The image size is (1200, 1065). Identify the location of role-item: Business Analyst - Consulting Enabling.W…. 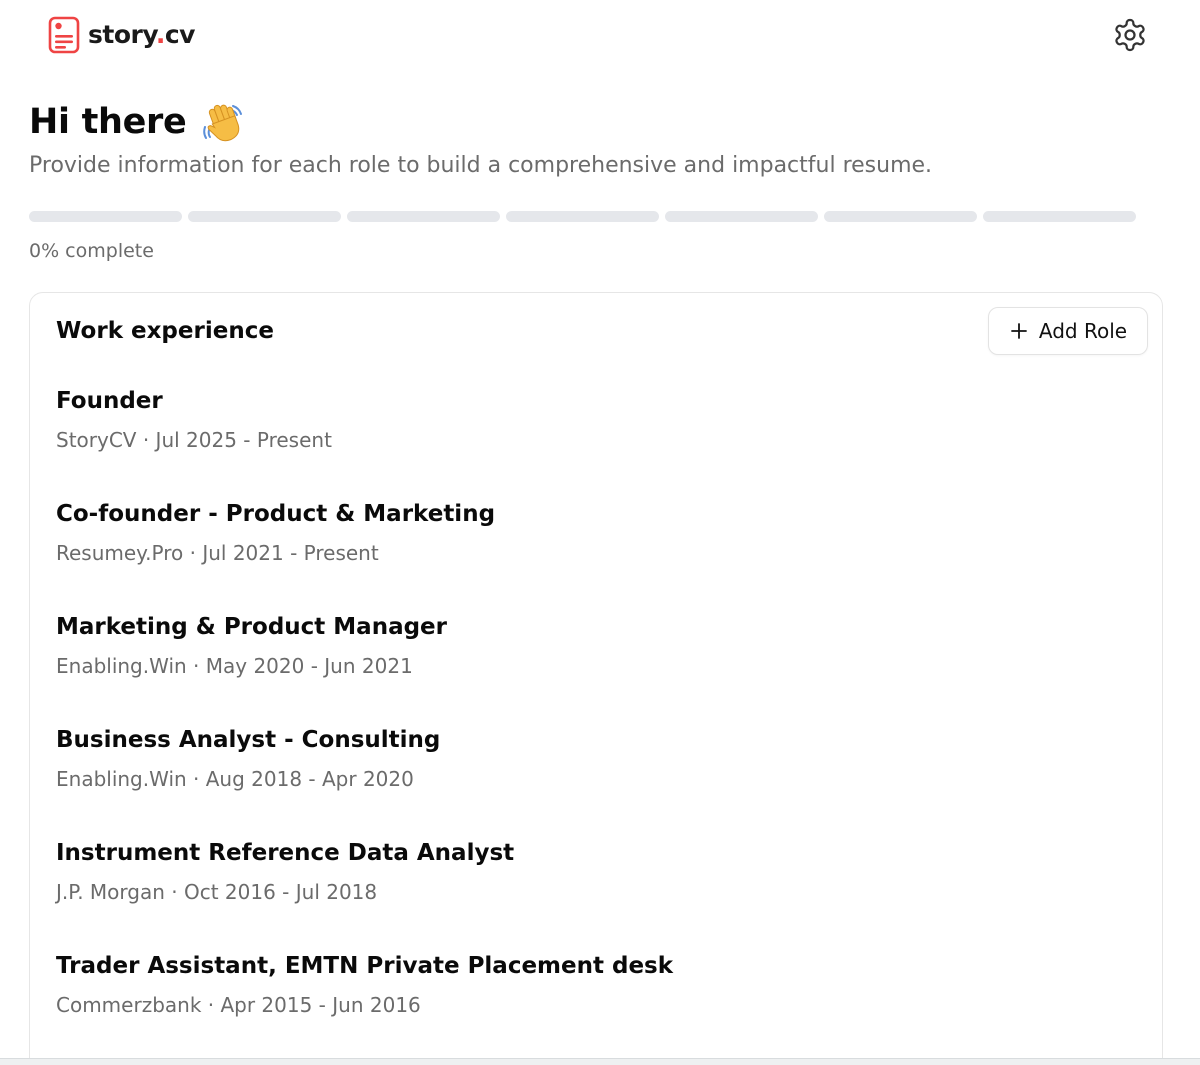
(364, 780).